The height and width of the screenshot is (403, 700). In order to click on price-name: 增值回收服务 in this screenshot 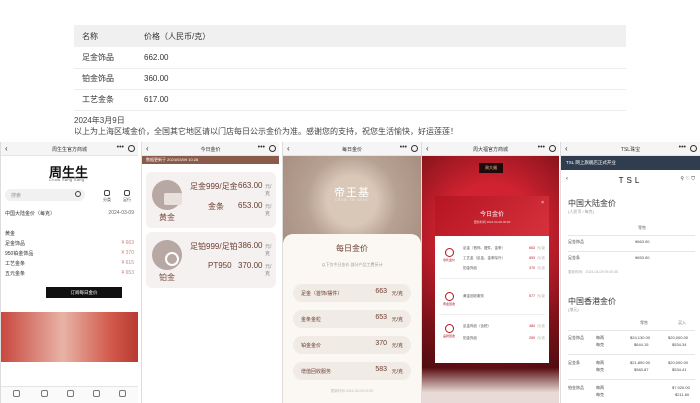, I will do `click(316, 372)`.